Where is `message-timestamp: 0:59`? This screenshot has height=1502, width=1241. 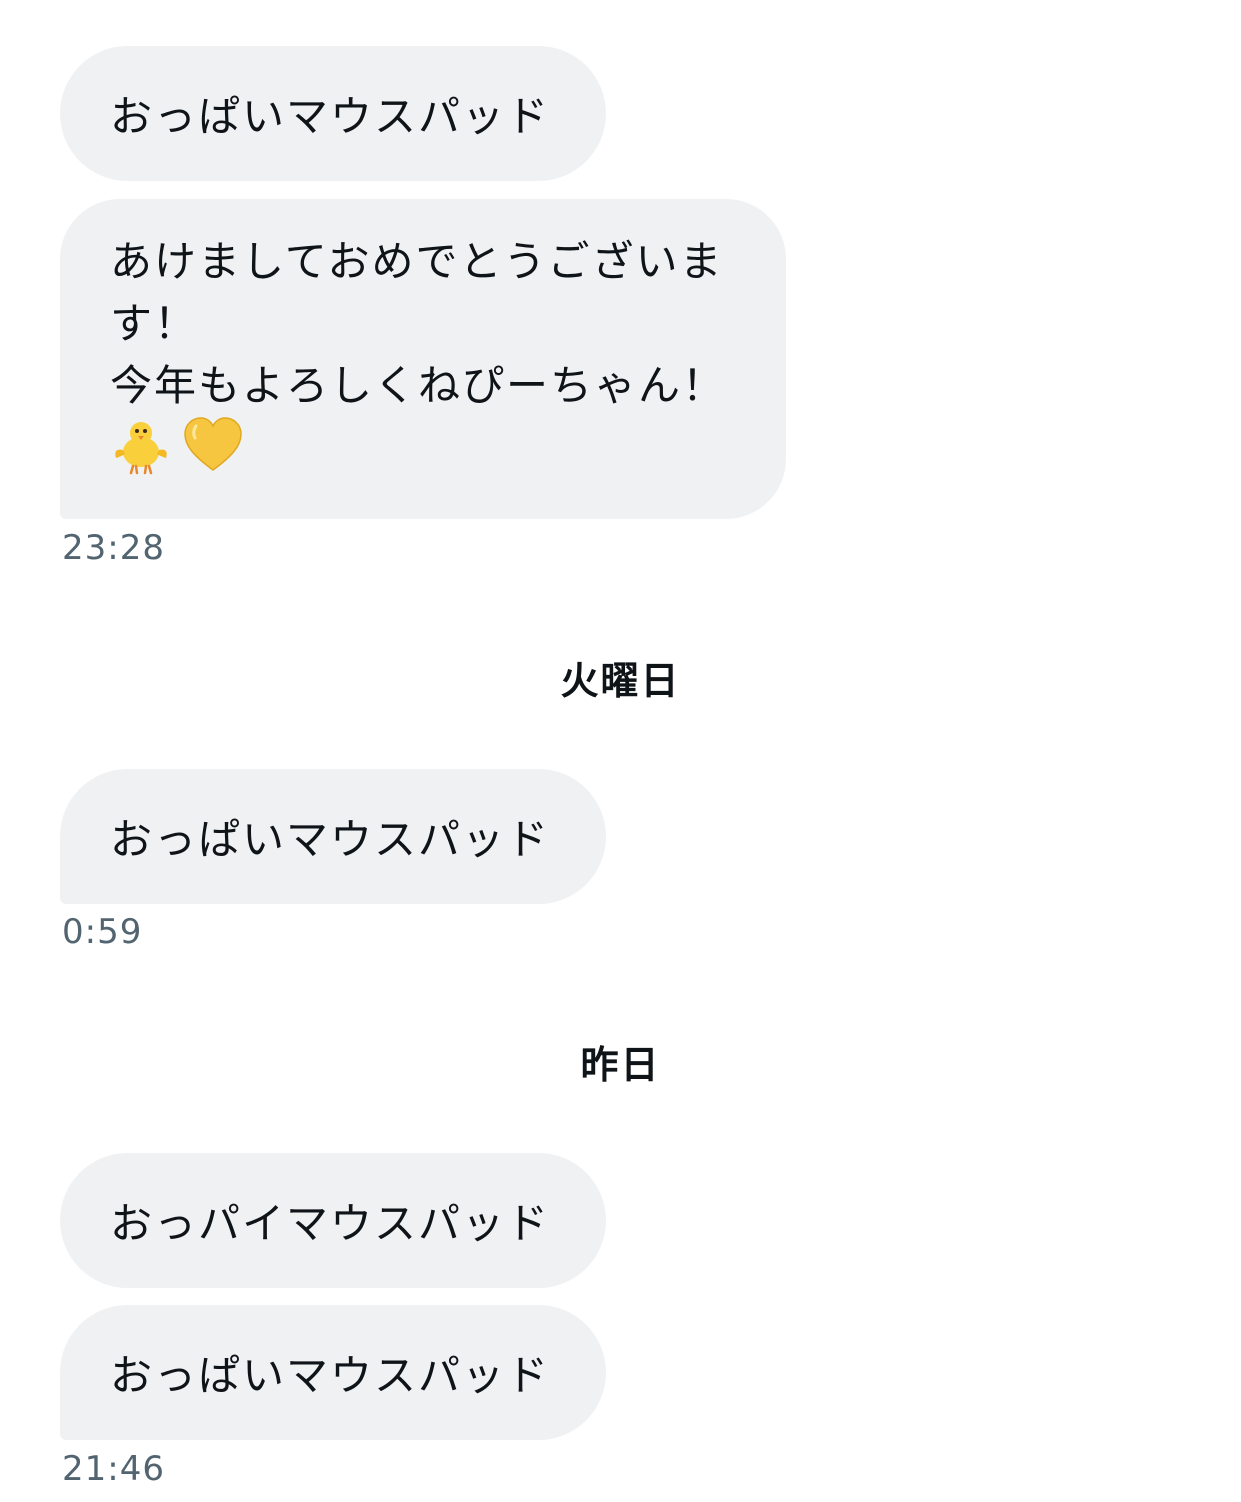
message-timestamp: 0:59 is located at coordinates (102, 932).